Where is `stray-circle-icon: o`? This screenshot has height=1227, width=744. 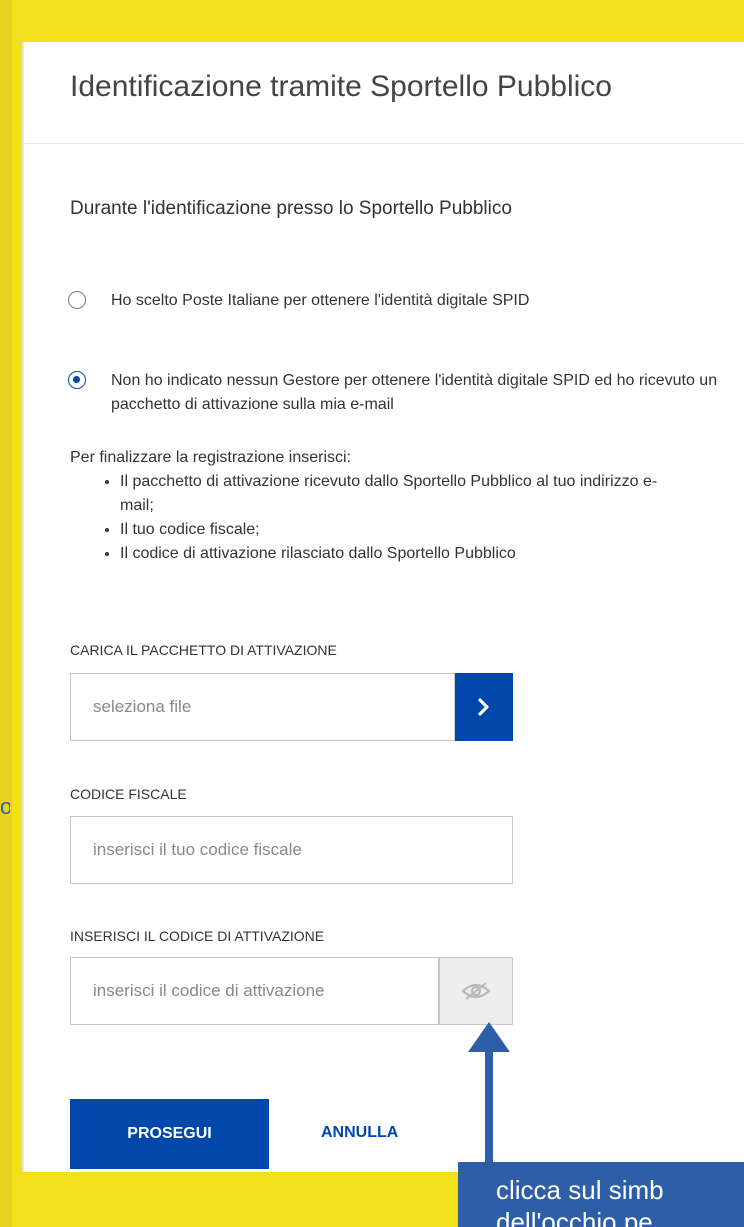
stray-circle-icon: o is located at coordinates (5, 807).